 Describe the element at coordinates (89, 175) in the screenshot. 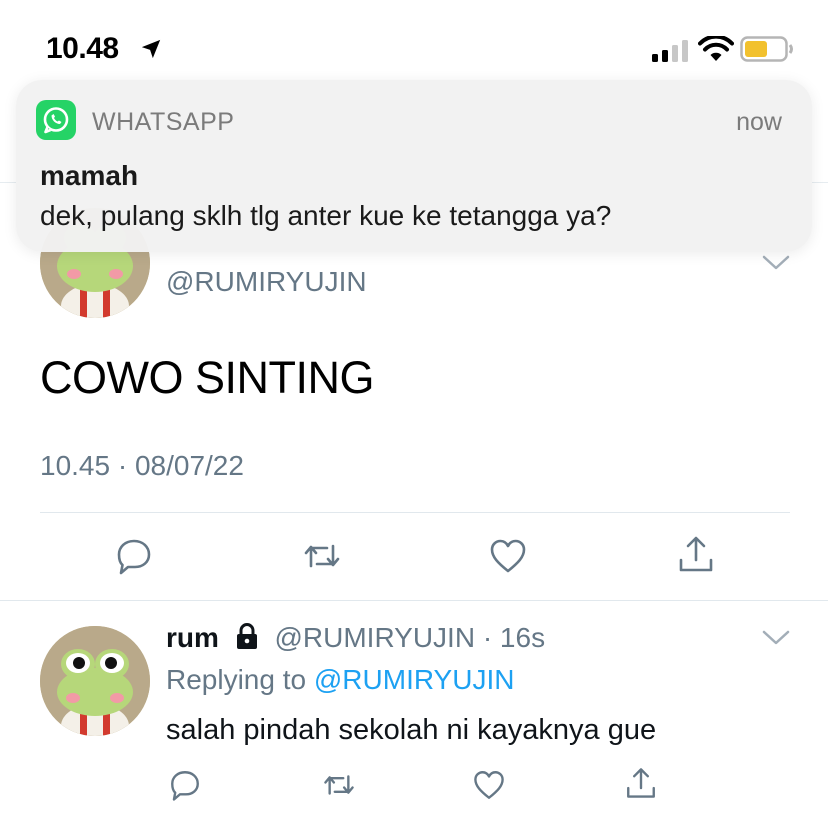

I see `notification-title: mamah` at that location.